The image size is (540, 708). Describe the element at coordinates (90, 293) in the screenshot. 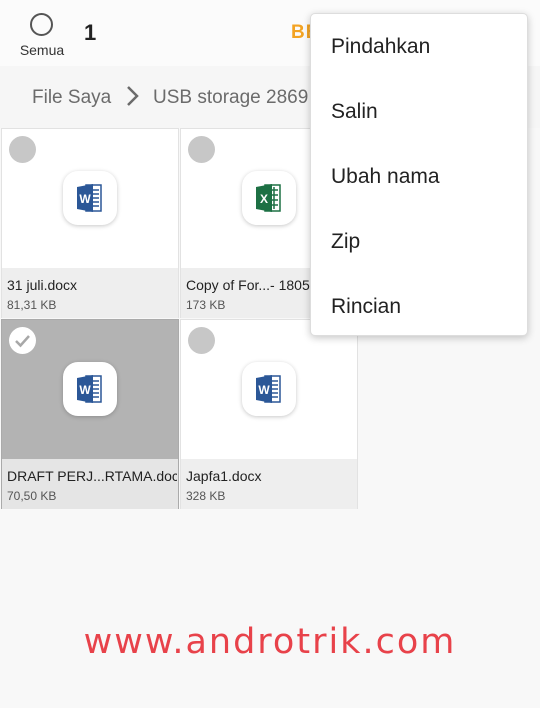

I see `file-info: 31 juli.docx 81,31 KB` at that location.